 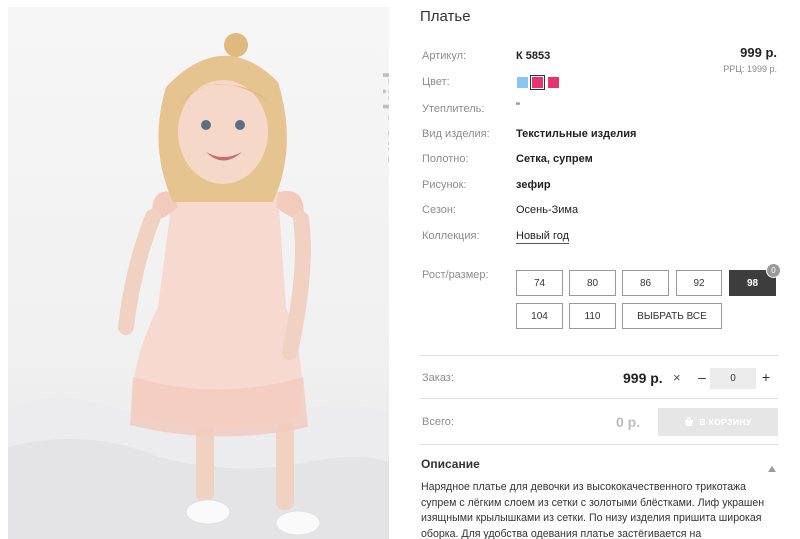 What do you see at coordinates (438, 422) in the screenshot?
I see `total-label: Всего:` at bounding box center [438, 422].